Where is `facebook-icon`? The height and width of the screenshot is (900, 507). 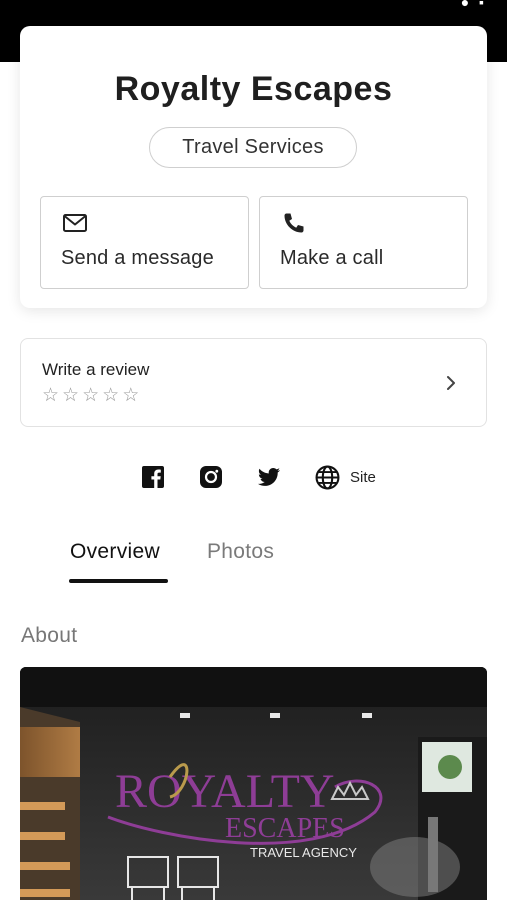
facebook-icon is located at coordinates (153, 477).